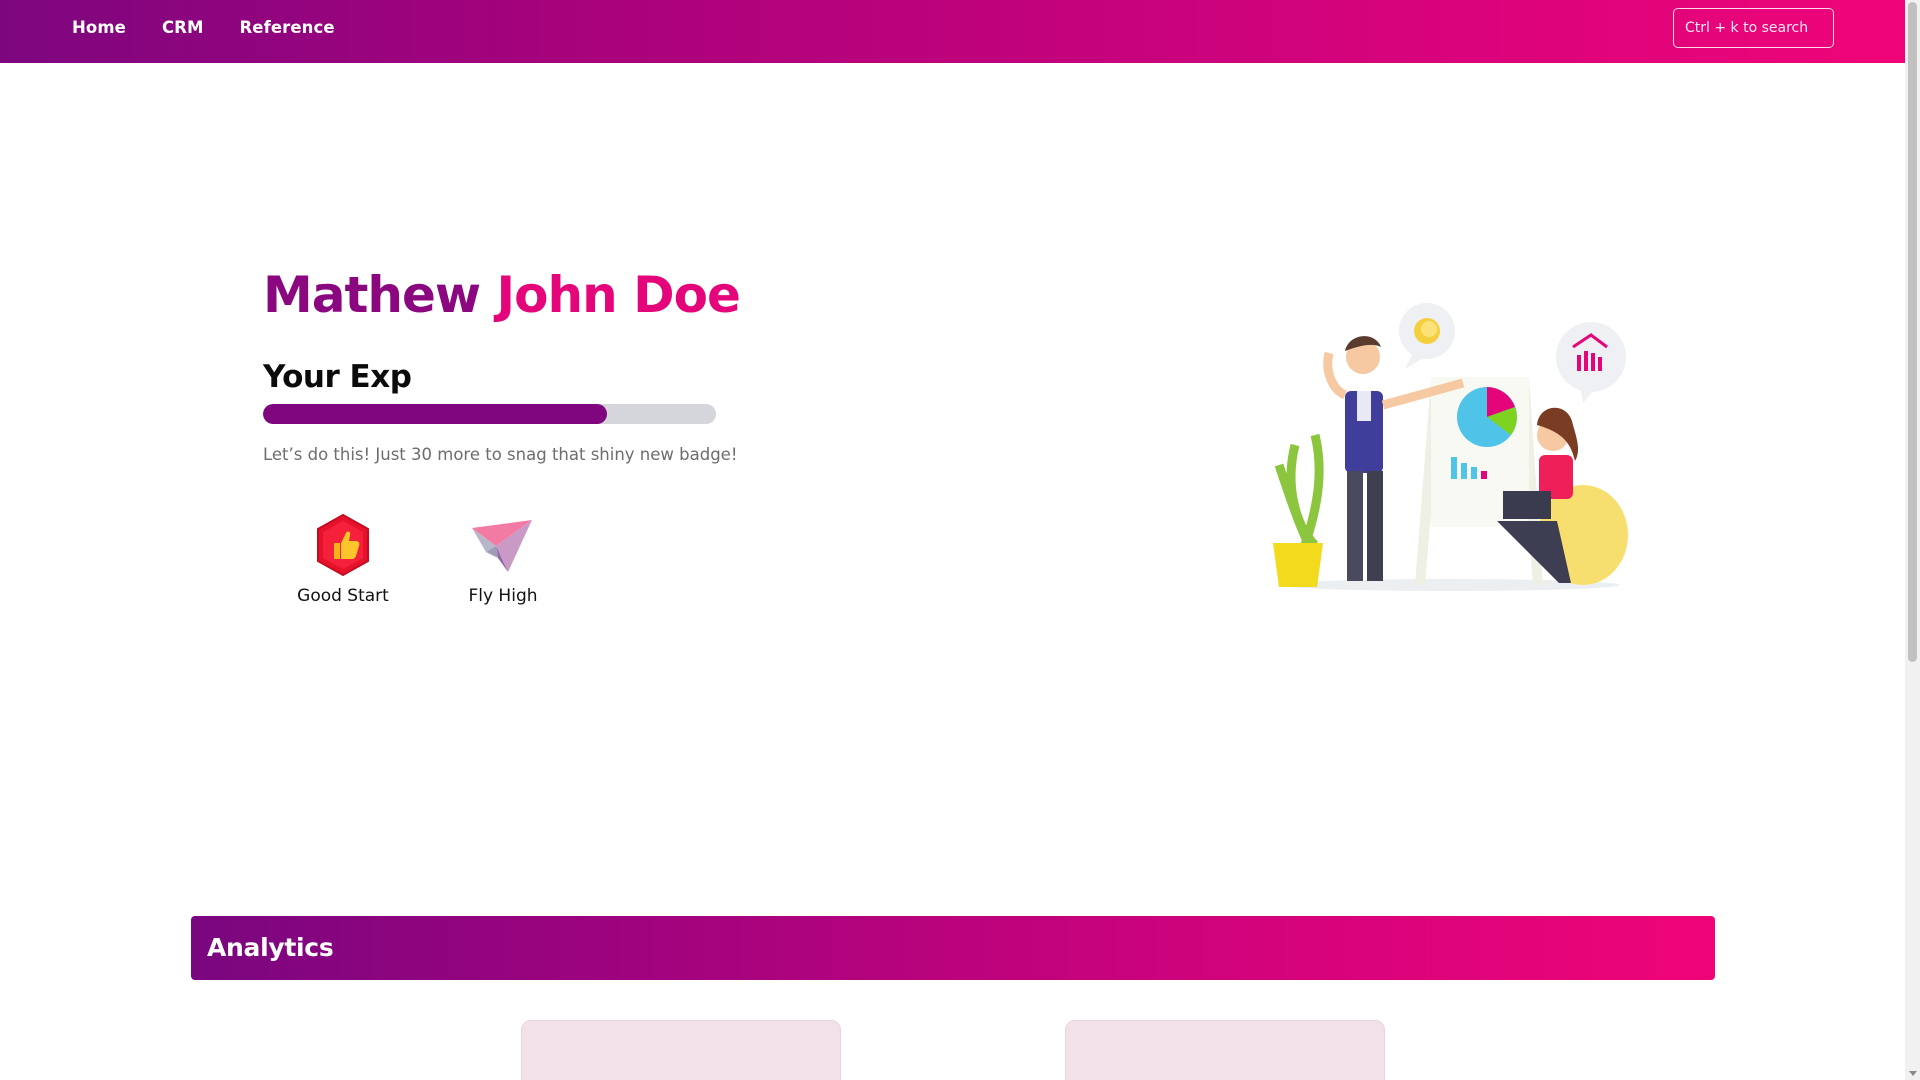  Describe the element at coordinates (343, 545) in the screenshot. I see `thumbs-up-hexagon-icon` at that location.